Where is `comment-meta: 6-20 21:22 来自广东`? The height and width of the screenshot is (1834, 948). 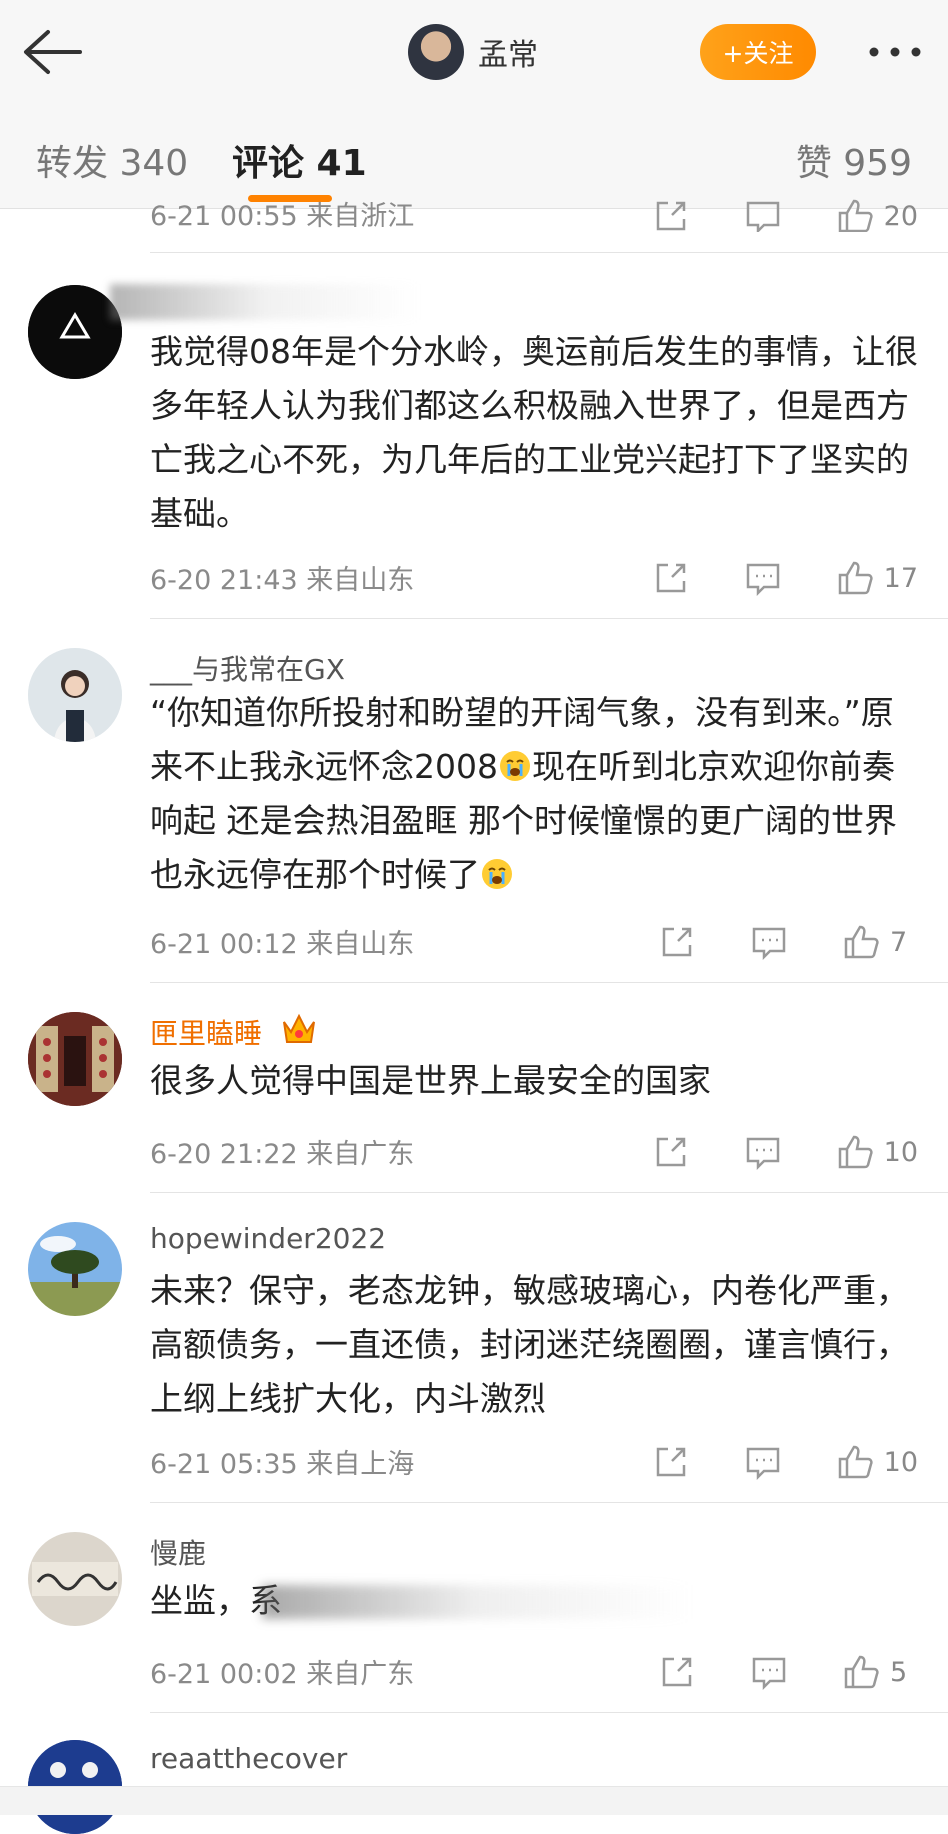
comment-meta: 6-20 21:22 来自广东 is located at coordinates (282, 1154).